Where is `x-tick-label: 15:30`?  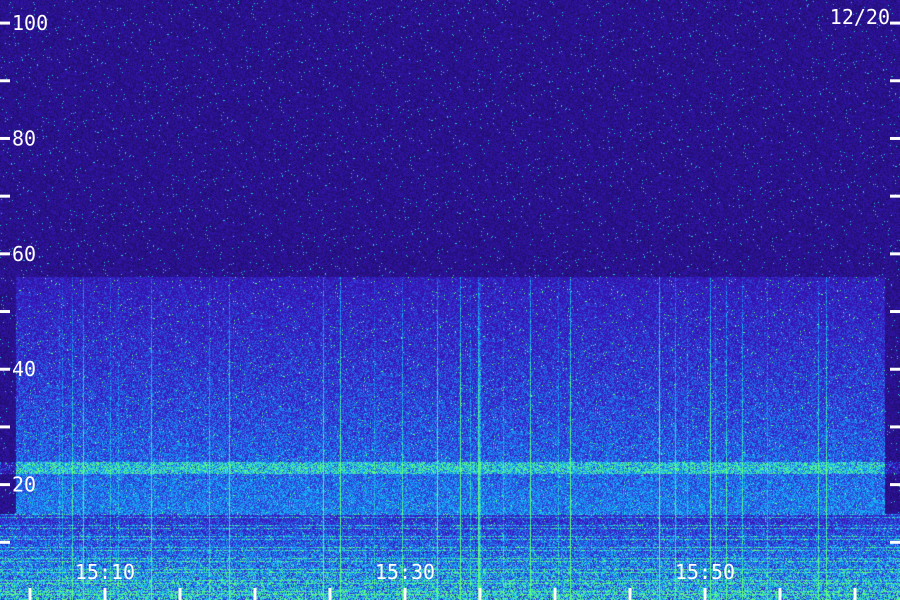
x-tick-label: 15:30 is located at coordinates (405, 572).